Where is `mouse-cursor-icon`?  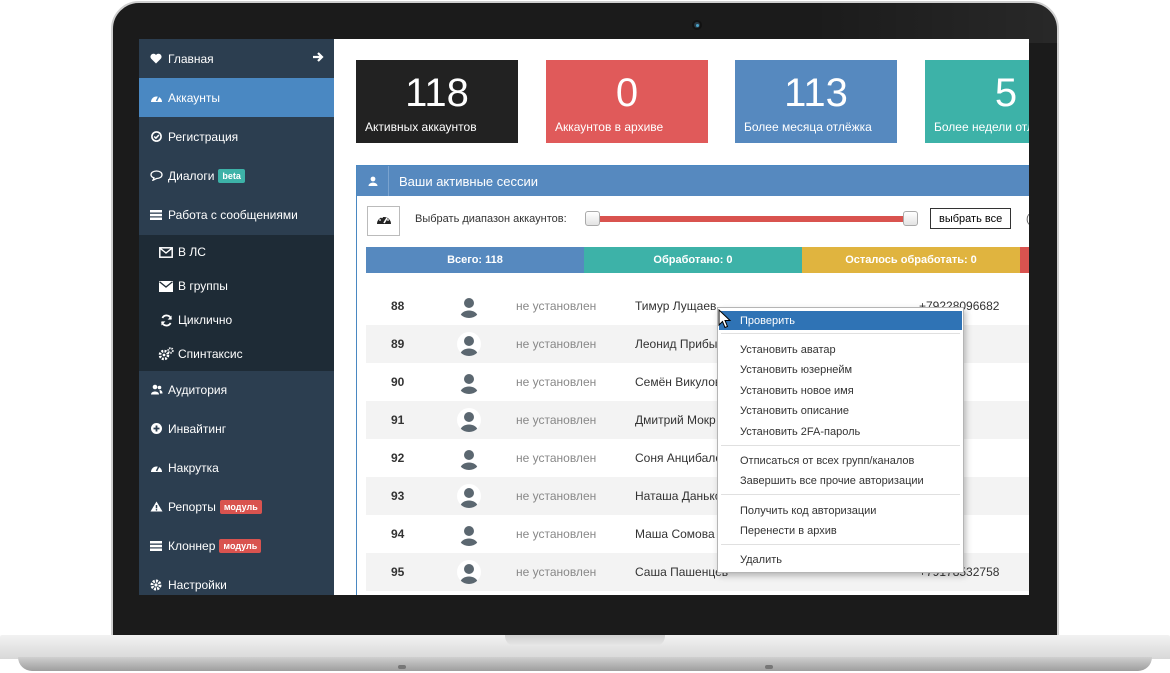 mouse-cursor-icon is located at coordinates (725, 321).